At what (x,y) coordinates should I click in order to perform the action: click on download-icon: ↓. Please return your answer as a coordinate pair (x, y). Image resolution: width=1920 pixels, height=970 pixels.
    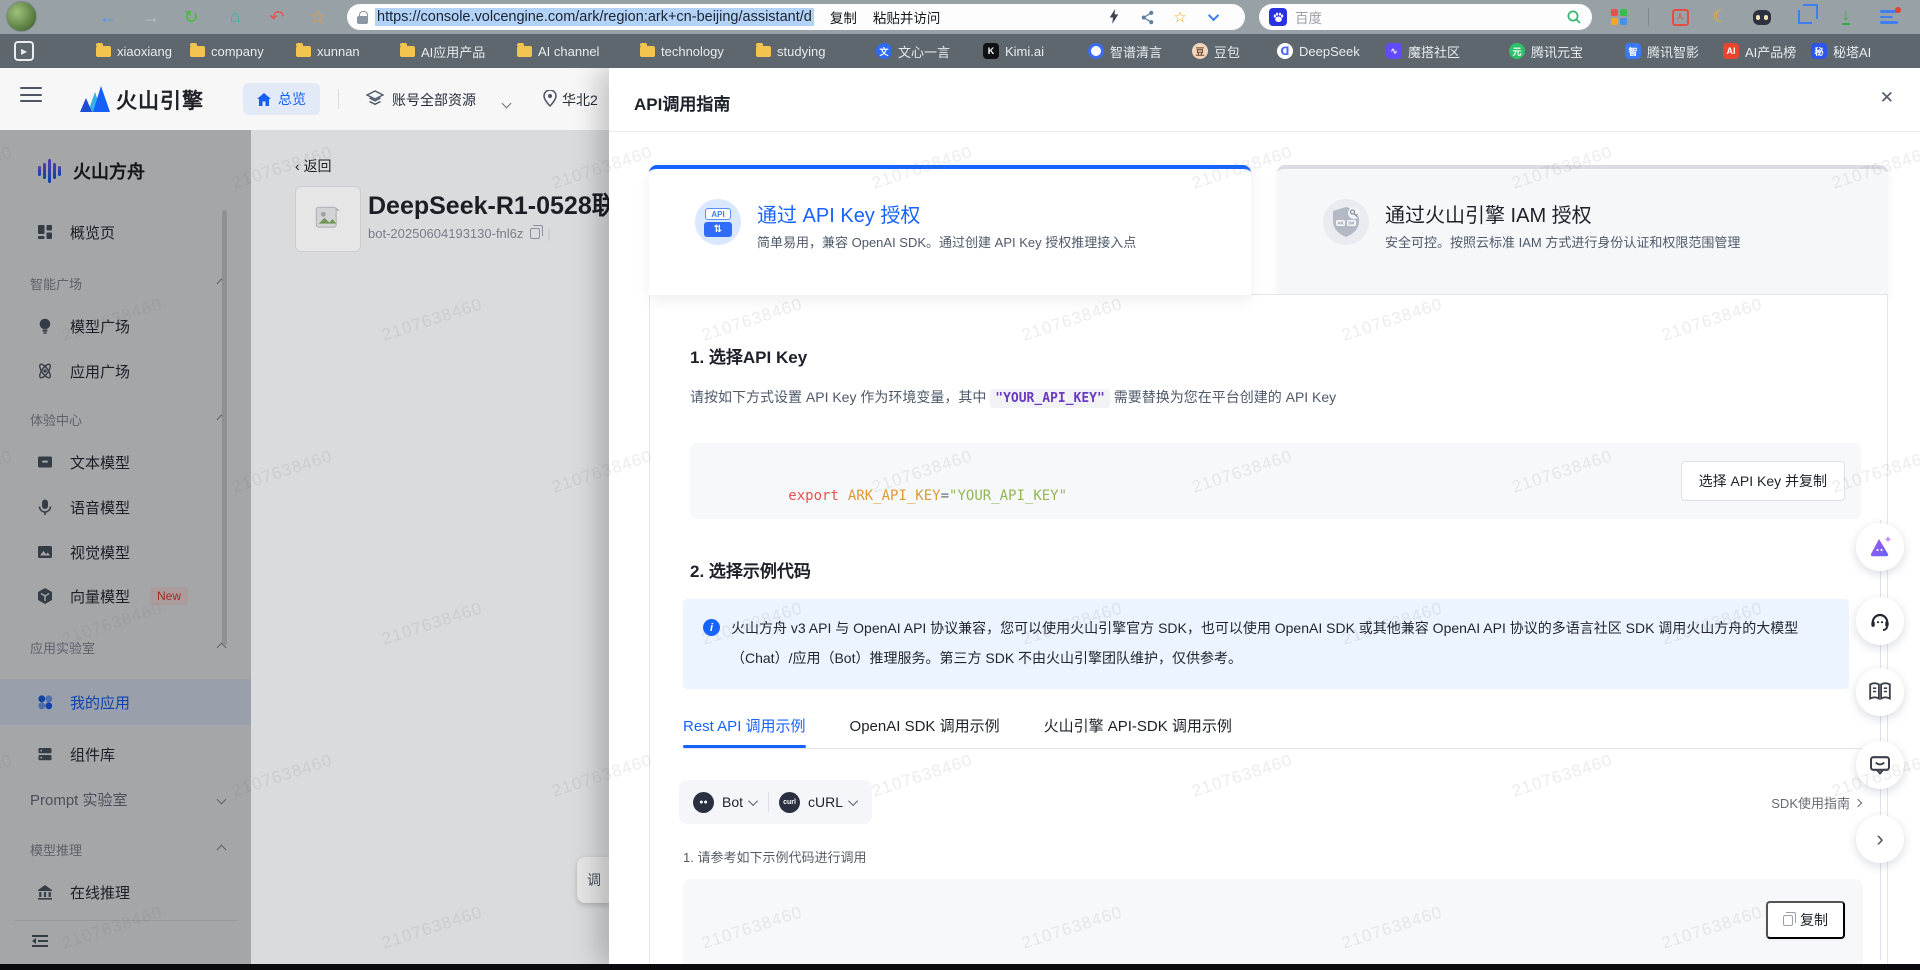
    Looking at the image, I should click on (1846, 17).